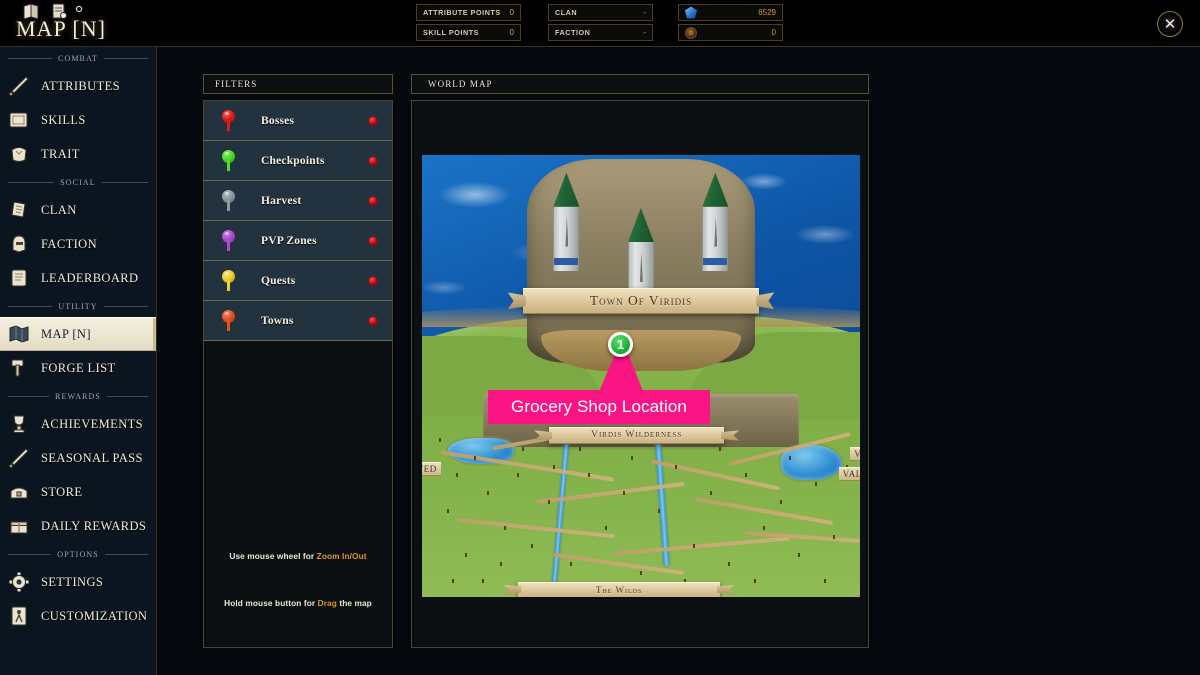 The width and height of the screenshot is (1200, 675). What do you see at coordinates (19, 244) in the screenshot?
I see `helmet-icon` at bounding box center [19, 244].